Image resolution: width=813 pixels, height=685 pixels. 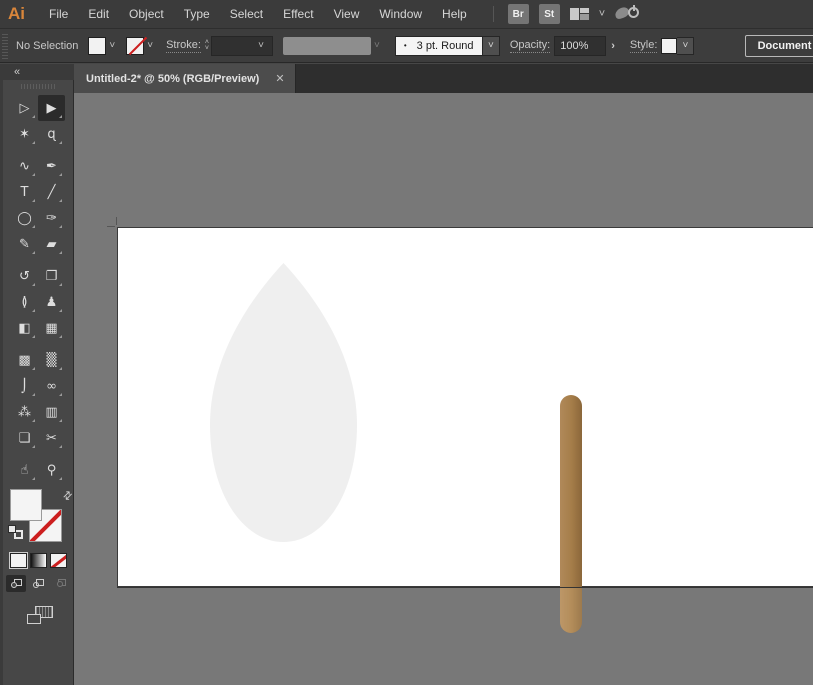 I want to click on tool-lasso: ɋ, so click(x=51, y=134).